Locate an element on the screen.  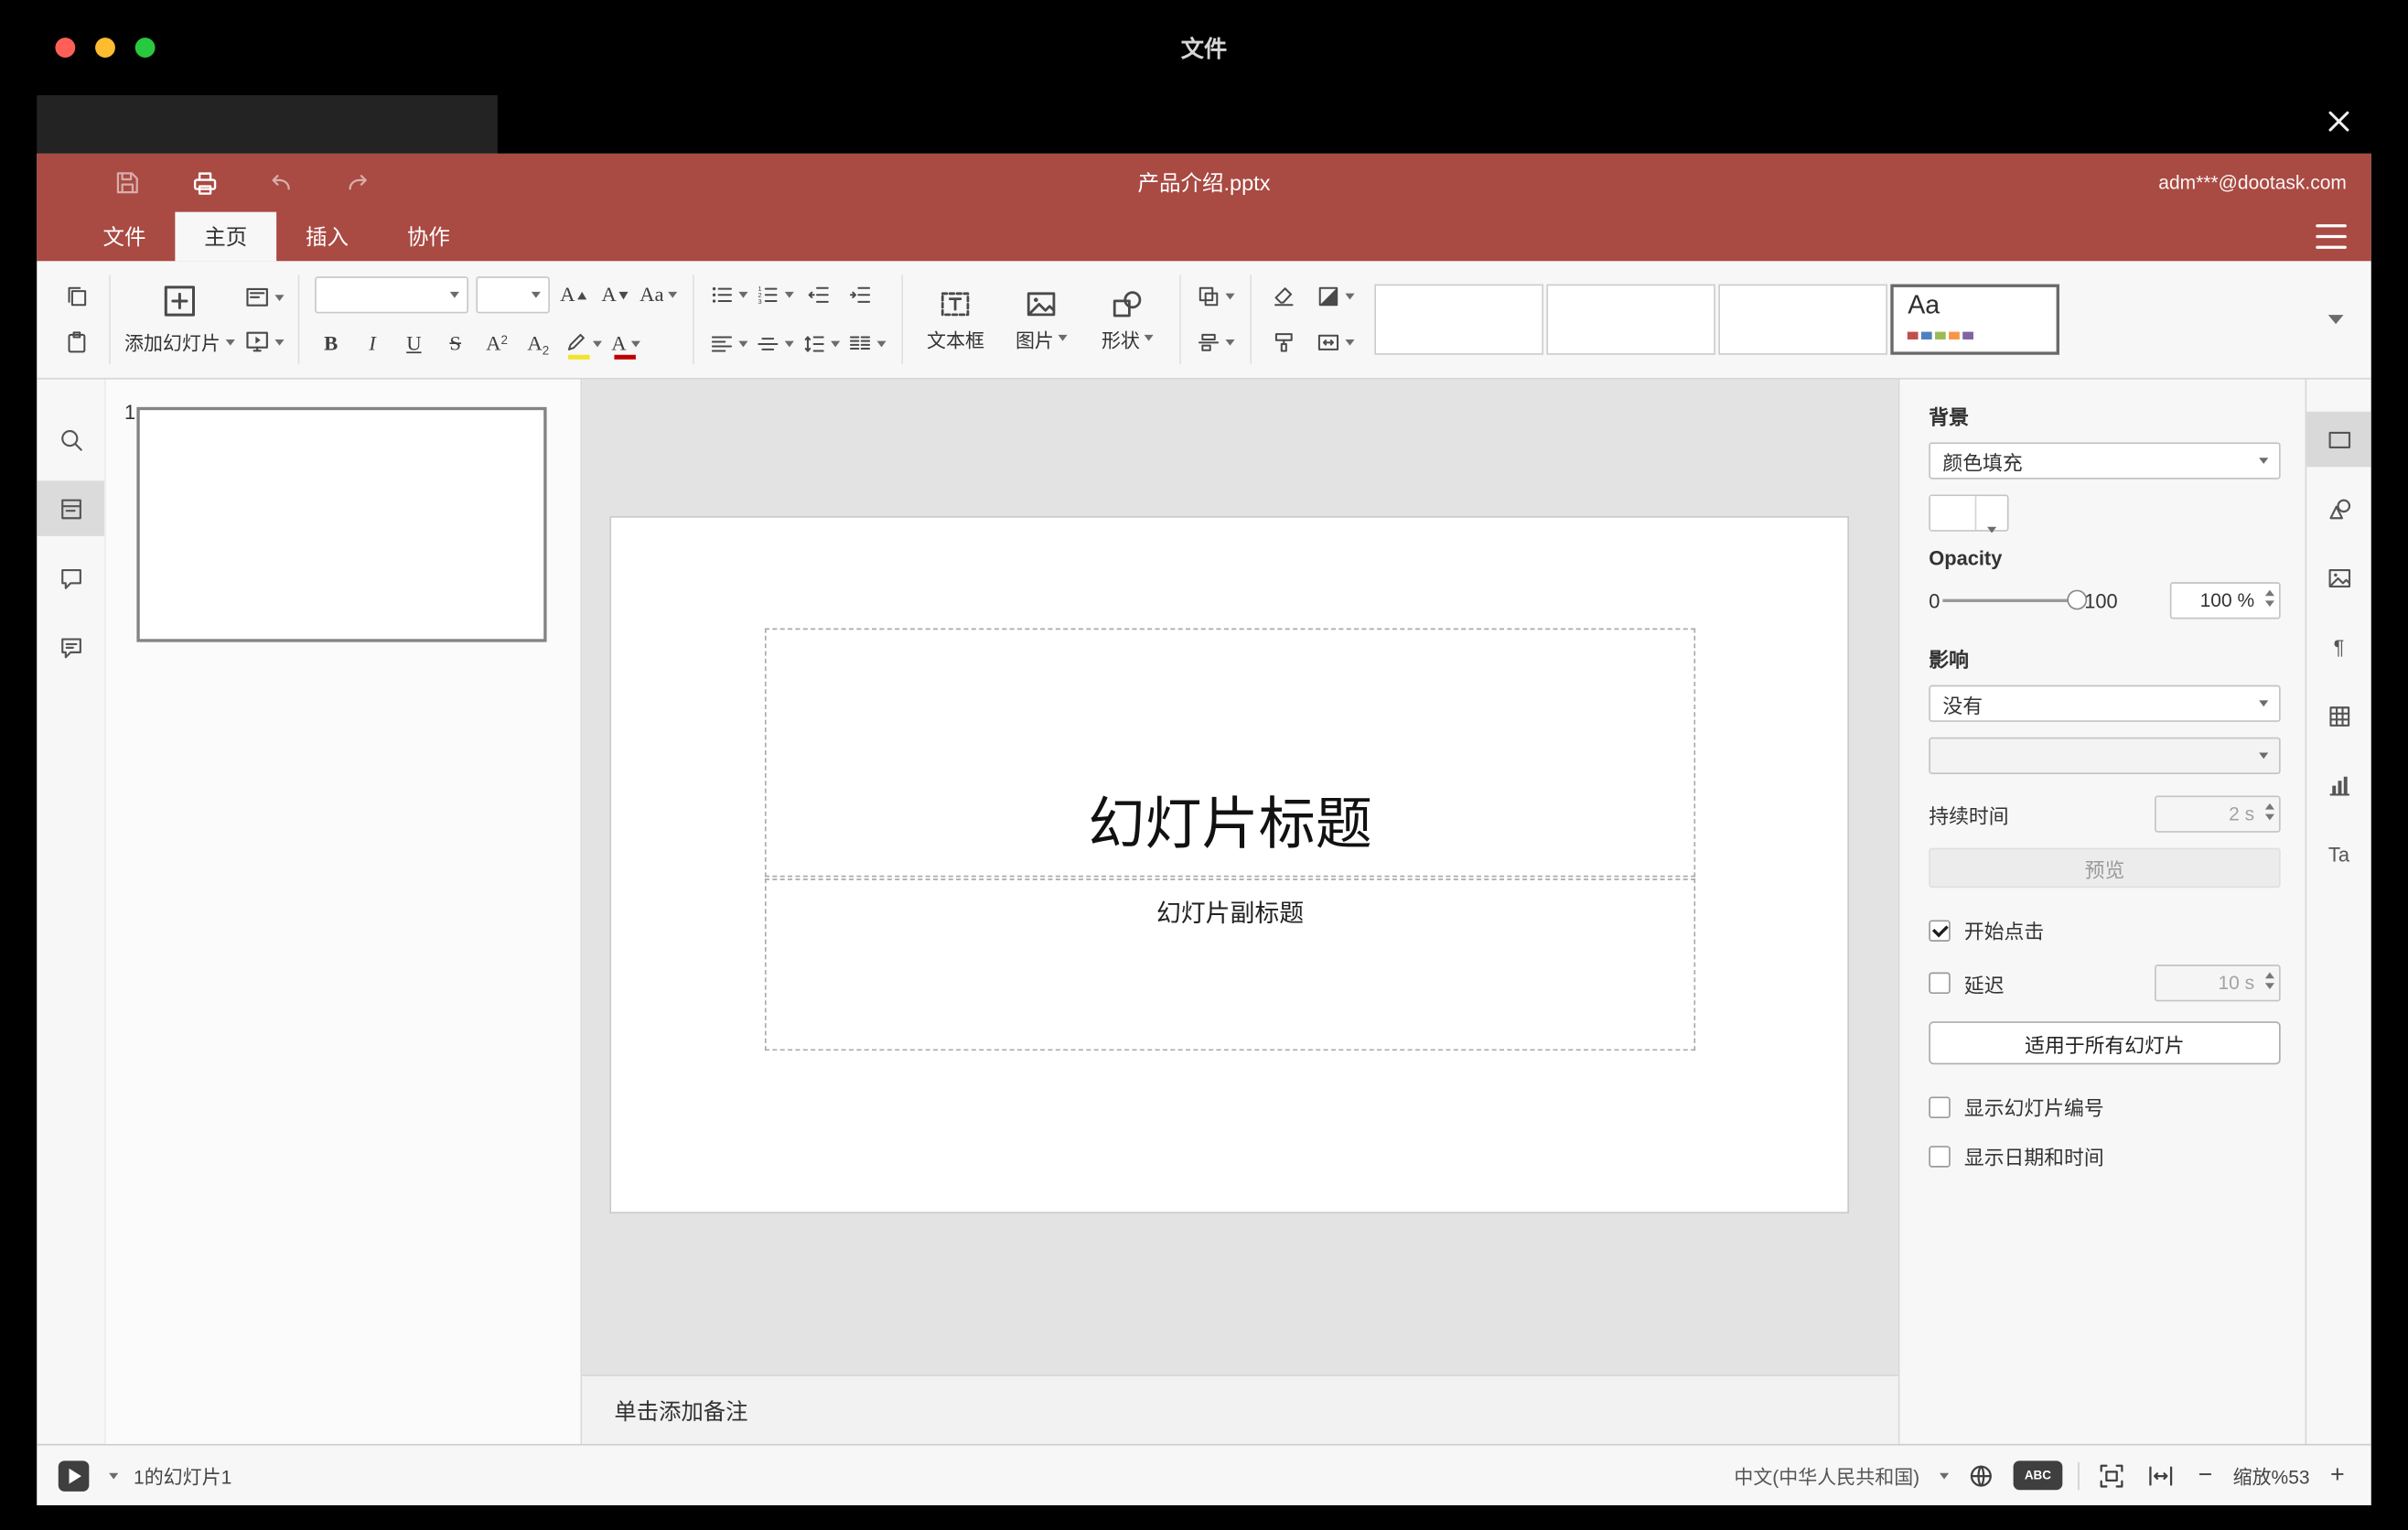
copy-icon is located at coordinates (76, 296).